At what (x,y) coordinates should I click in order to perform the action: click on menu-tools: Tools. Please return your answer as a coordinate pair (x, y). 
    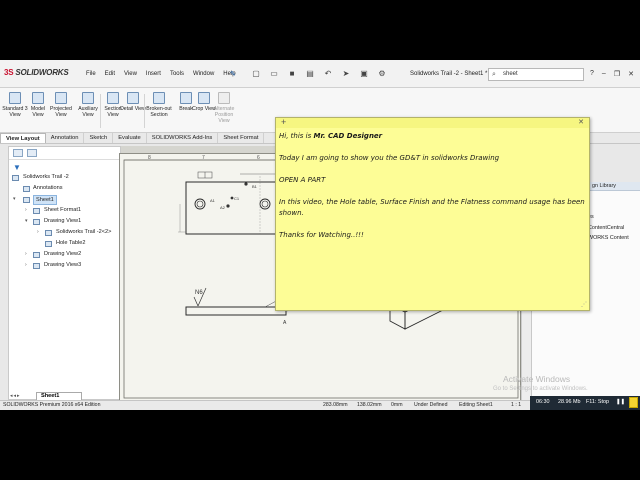
    Looking at the image, I should click on (177, 74).